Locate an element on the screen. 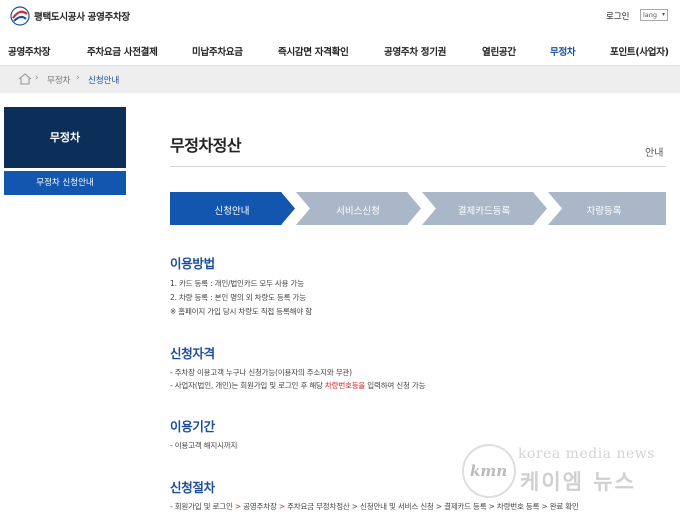 This screenshot has width=680, height=516. watermark-korean-text: 케이엠 뉴스 is located at coordinates (578, 482).